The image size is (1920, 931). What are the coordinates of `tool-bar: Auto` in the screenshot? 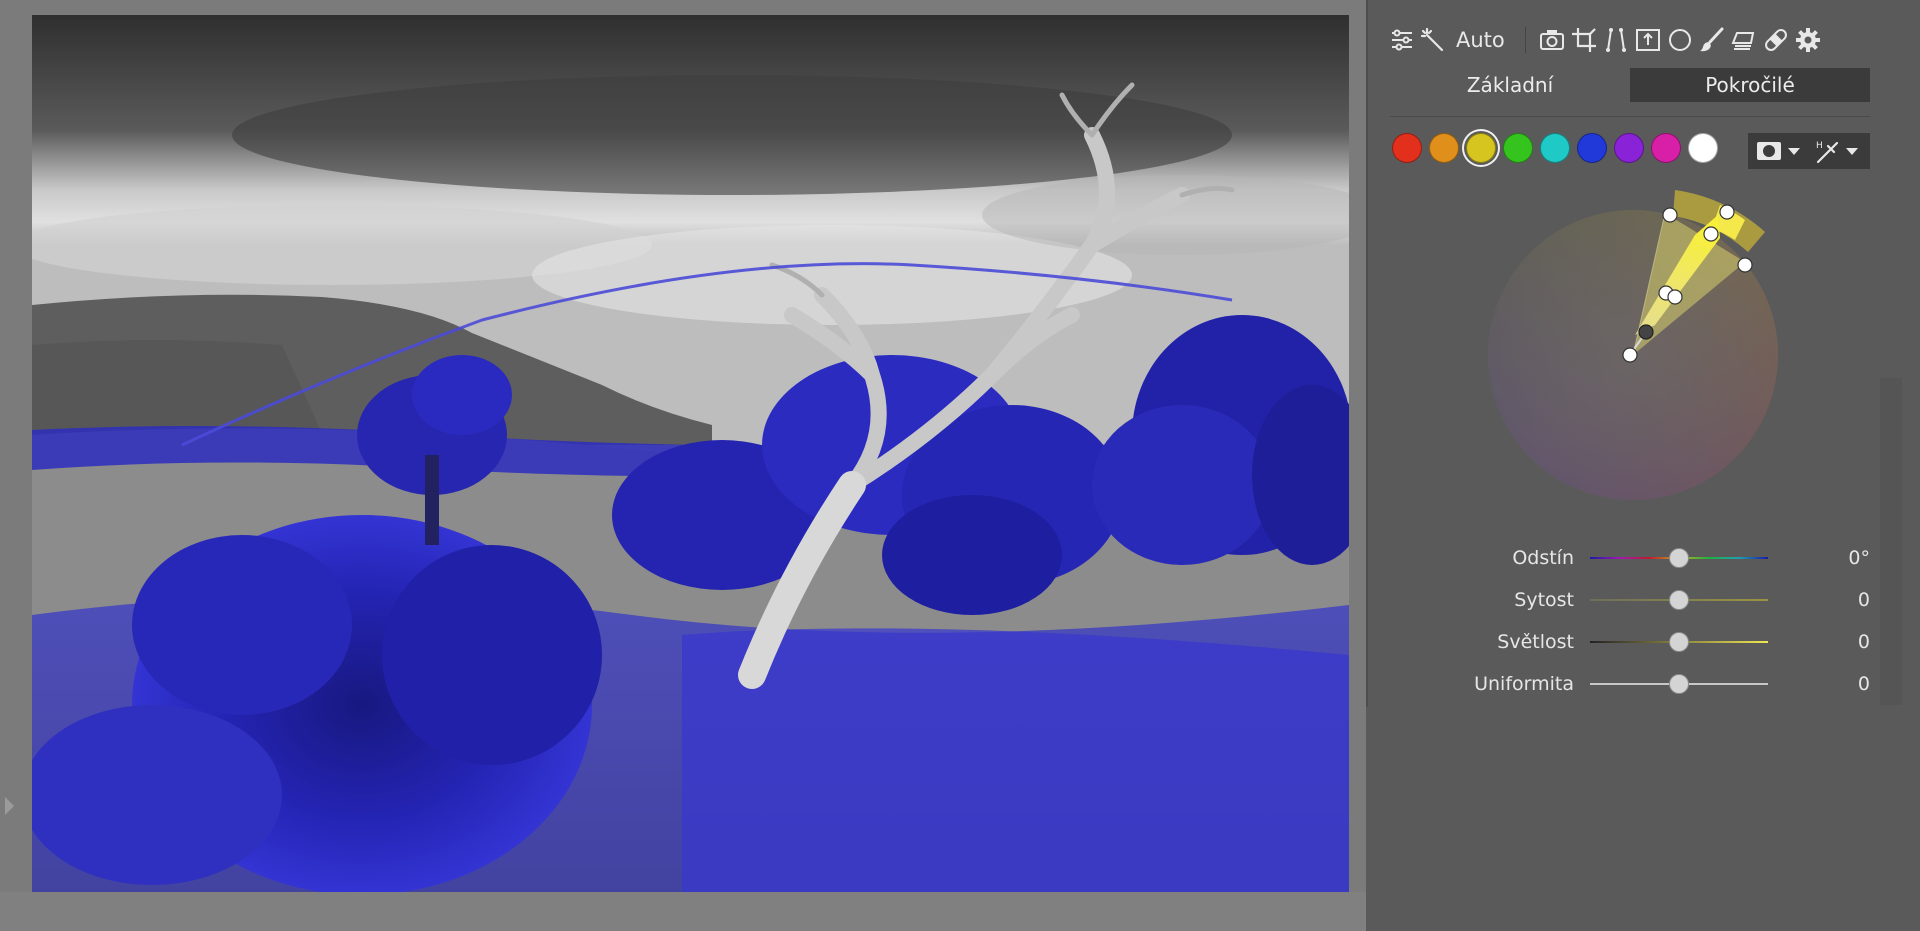 It's located at (1605, 40).